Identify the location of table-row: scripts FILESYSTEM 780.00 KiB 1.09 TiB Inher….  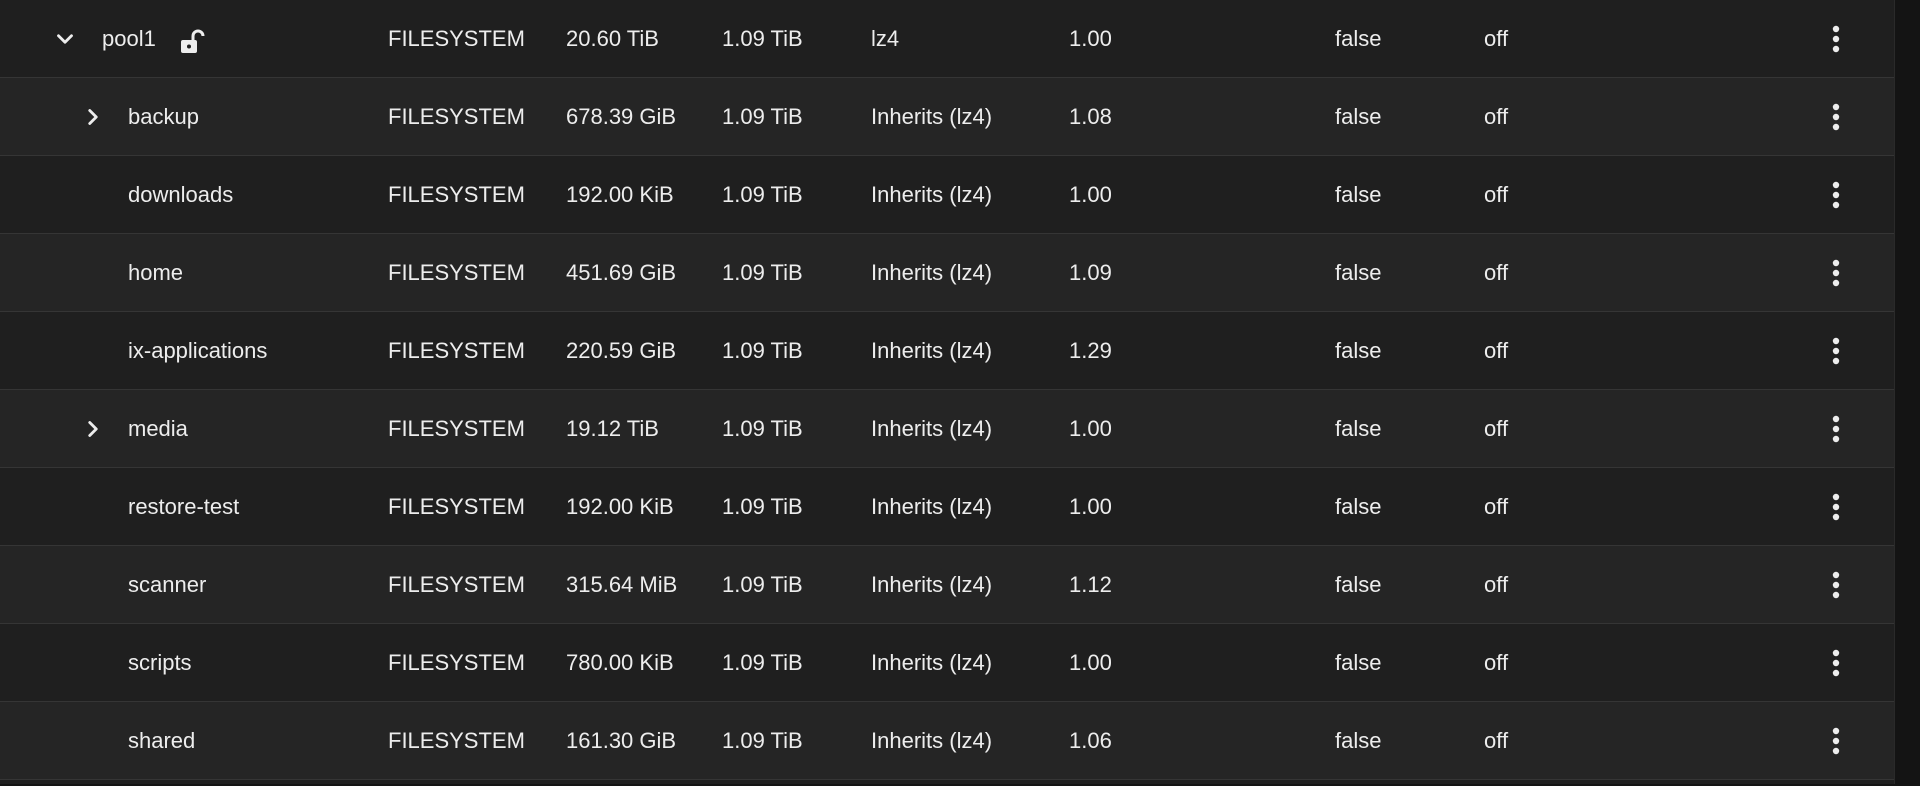
(947, 663).